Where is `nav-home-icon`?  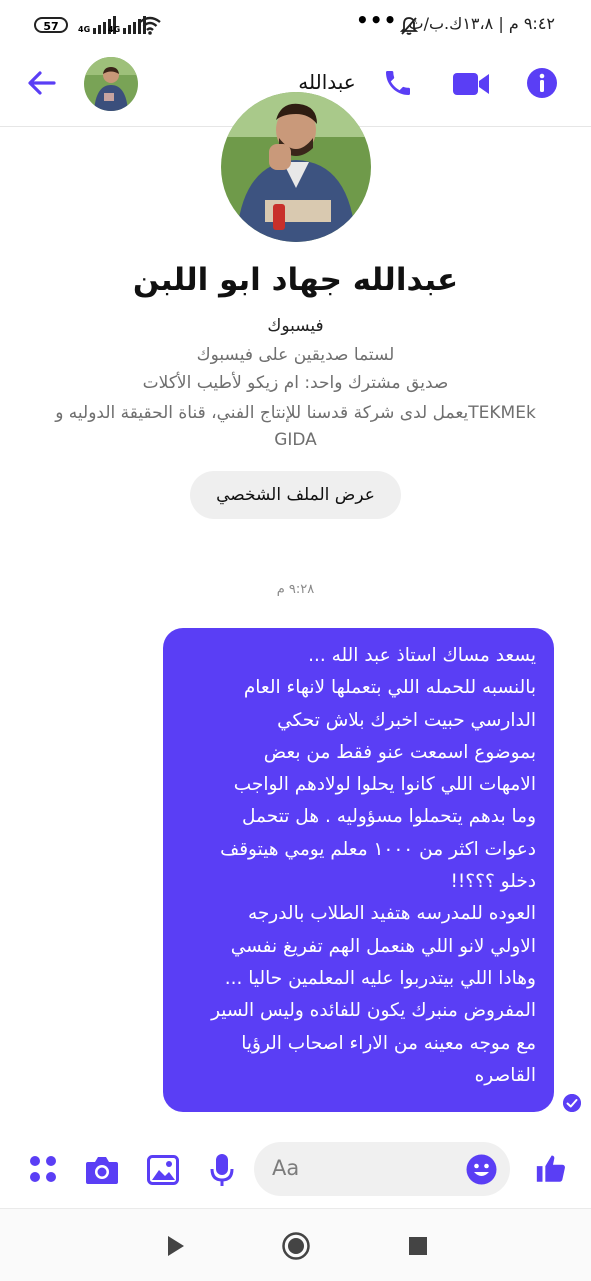
nav-home-icon is located at coordinates (296, 1246).